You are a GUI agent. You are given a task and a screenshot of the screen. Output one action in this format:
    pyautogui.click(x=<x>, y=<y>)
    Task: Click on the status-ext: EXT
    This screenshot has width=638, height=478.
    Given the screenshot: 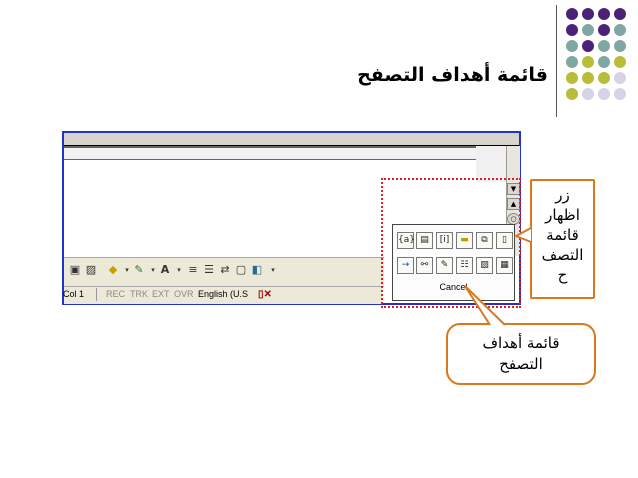 What is the action you would take?
    pyautogui.click(x=161, y=294)
    